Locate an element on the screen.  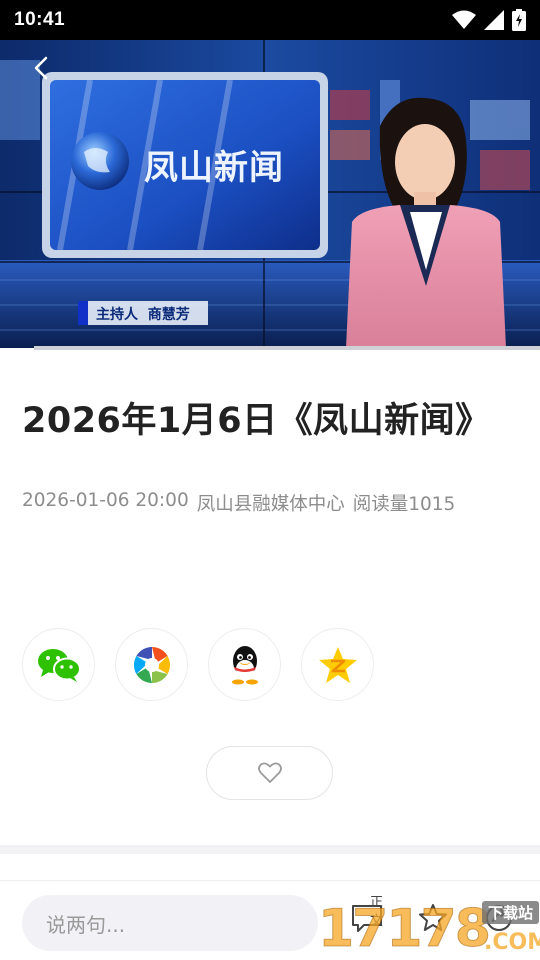
comment-bar: 说两句... 正文 is located at coordinates (270, 920).